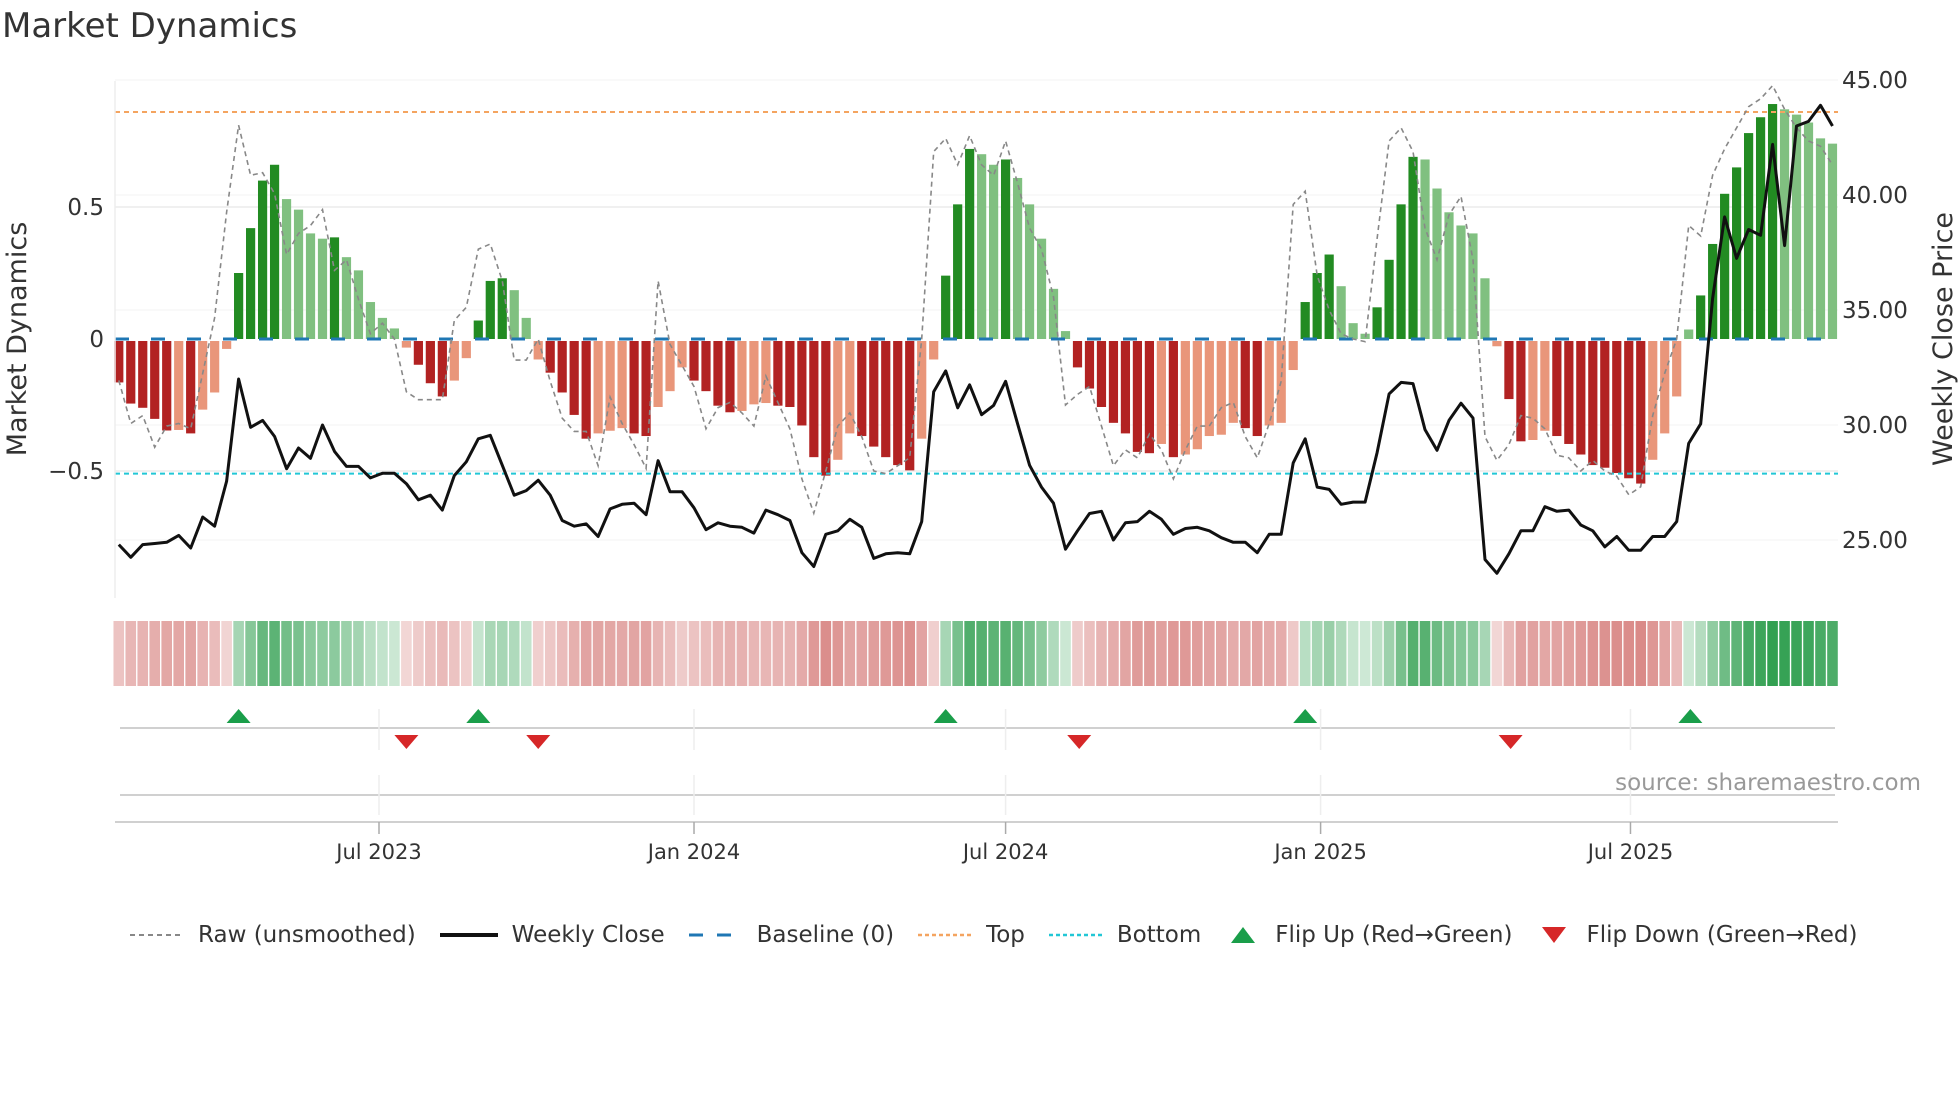 The width and height of the screenshot is (1960, 1102). I want to click on y-tick-label: 0.5, so click(85, 208).